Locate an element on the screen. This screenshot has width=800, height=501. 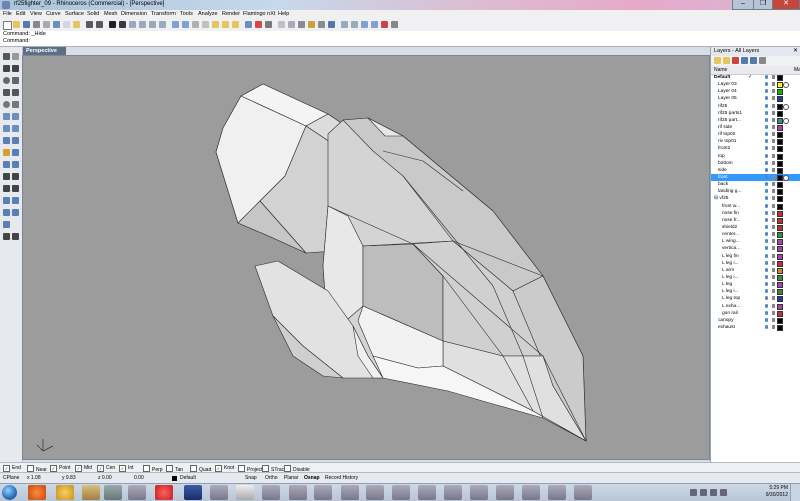
import-icon is located at coordinates (46, 24).